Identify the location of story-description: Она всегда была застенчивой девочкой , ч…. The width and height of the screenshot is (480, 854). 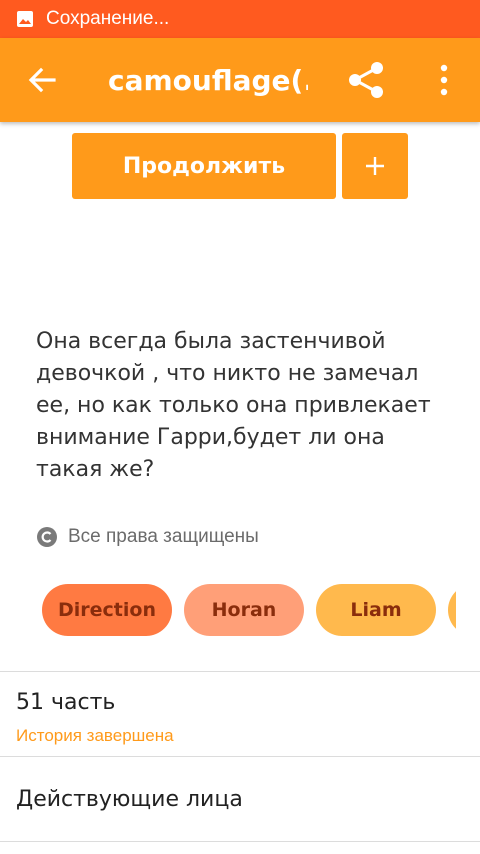
(233, 405).